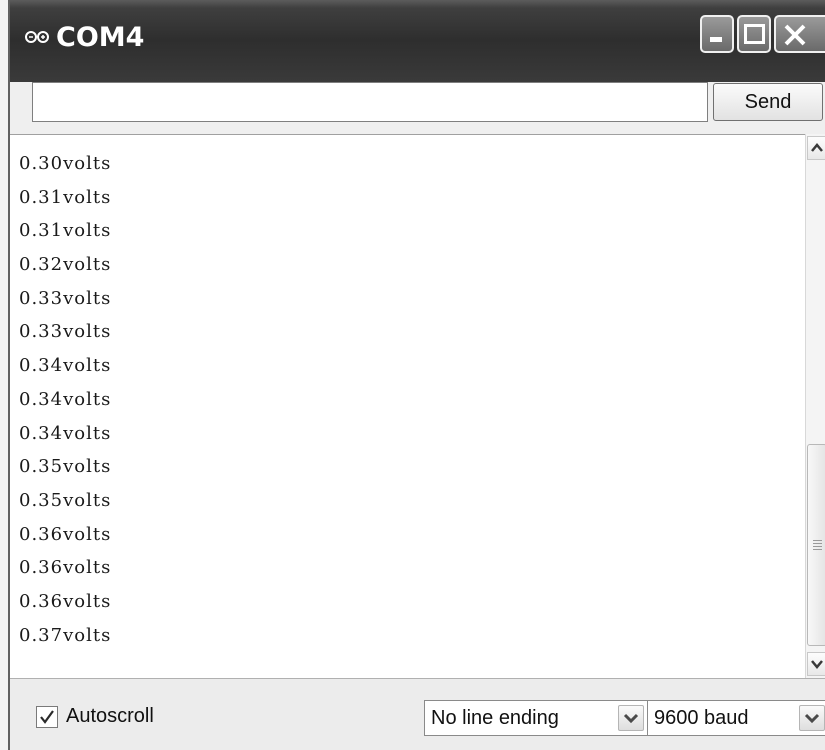 This screenshot has width=825, height=750. I want to click on scroll-up-button, so click(816, 148).